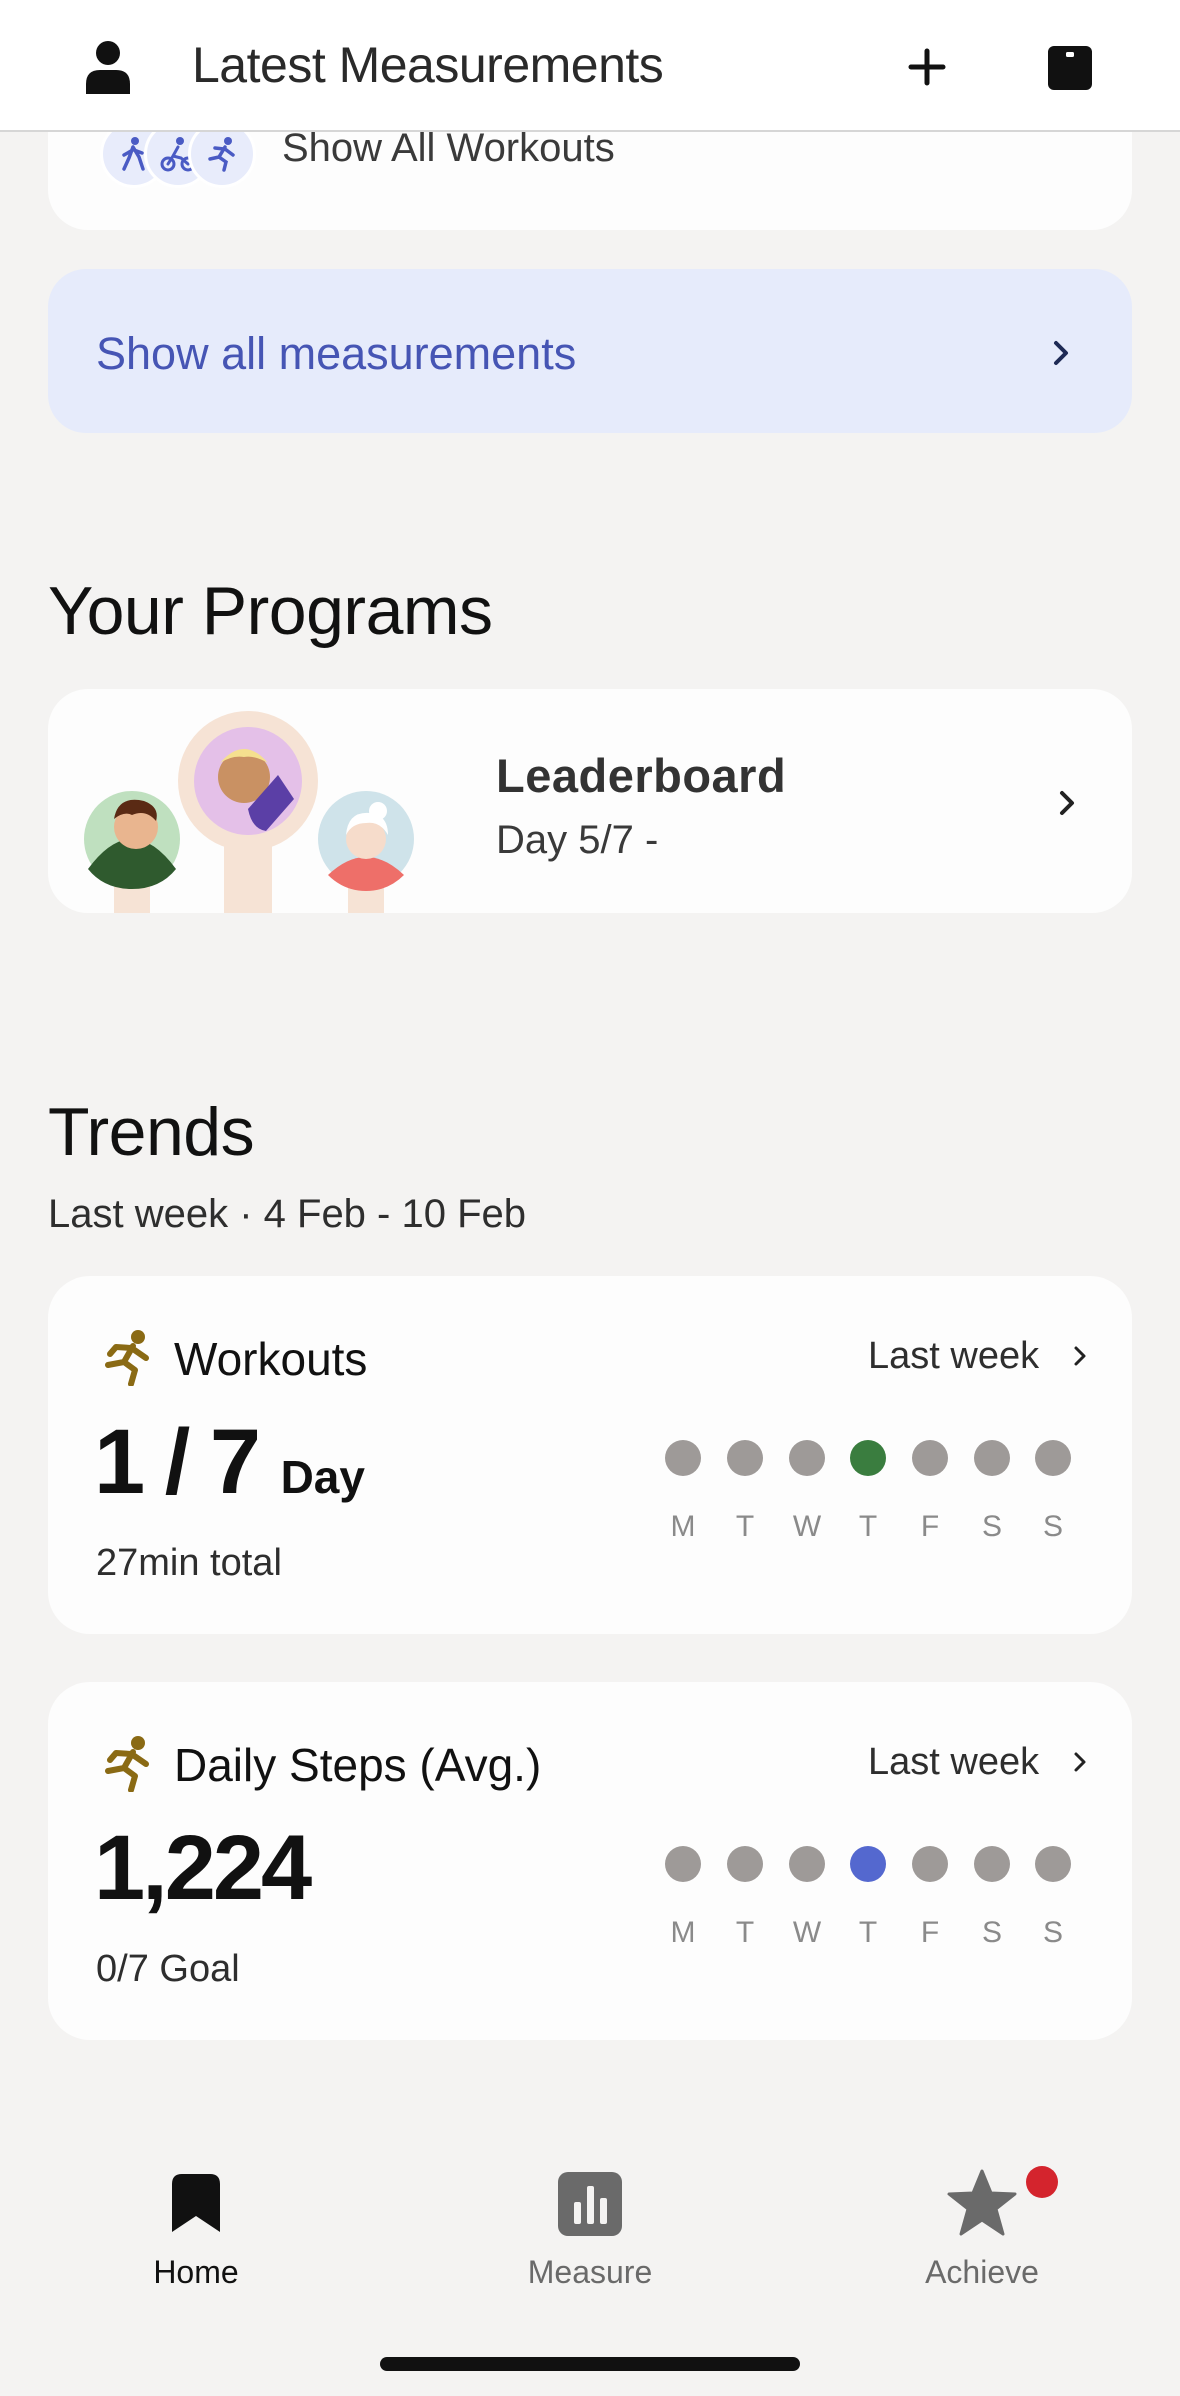 This screenshot has height=2396, width=1180. I want to click on programs-heading: Your Programs, so click(270, 611).